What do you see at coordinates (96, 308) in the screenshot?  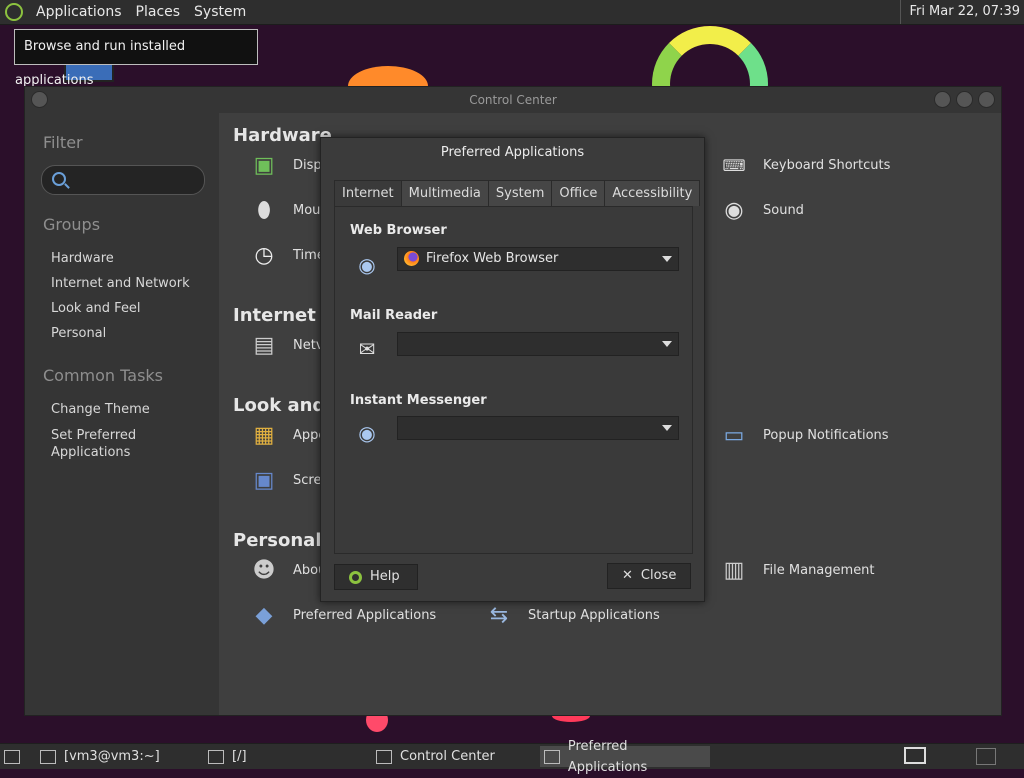 I see `group-look-feel: Look and Feel` at bounding box center [96, 308].